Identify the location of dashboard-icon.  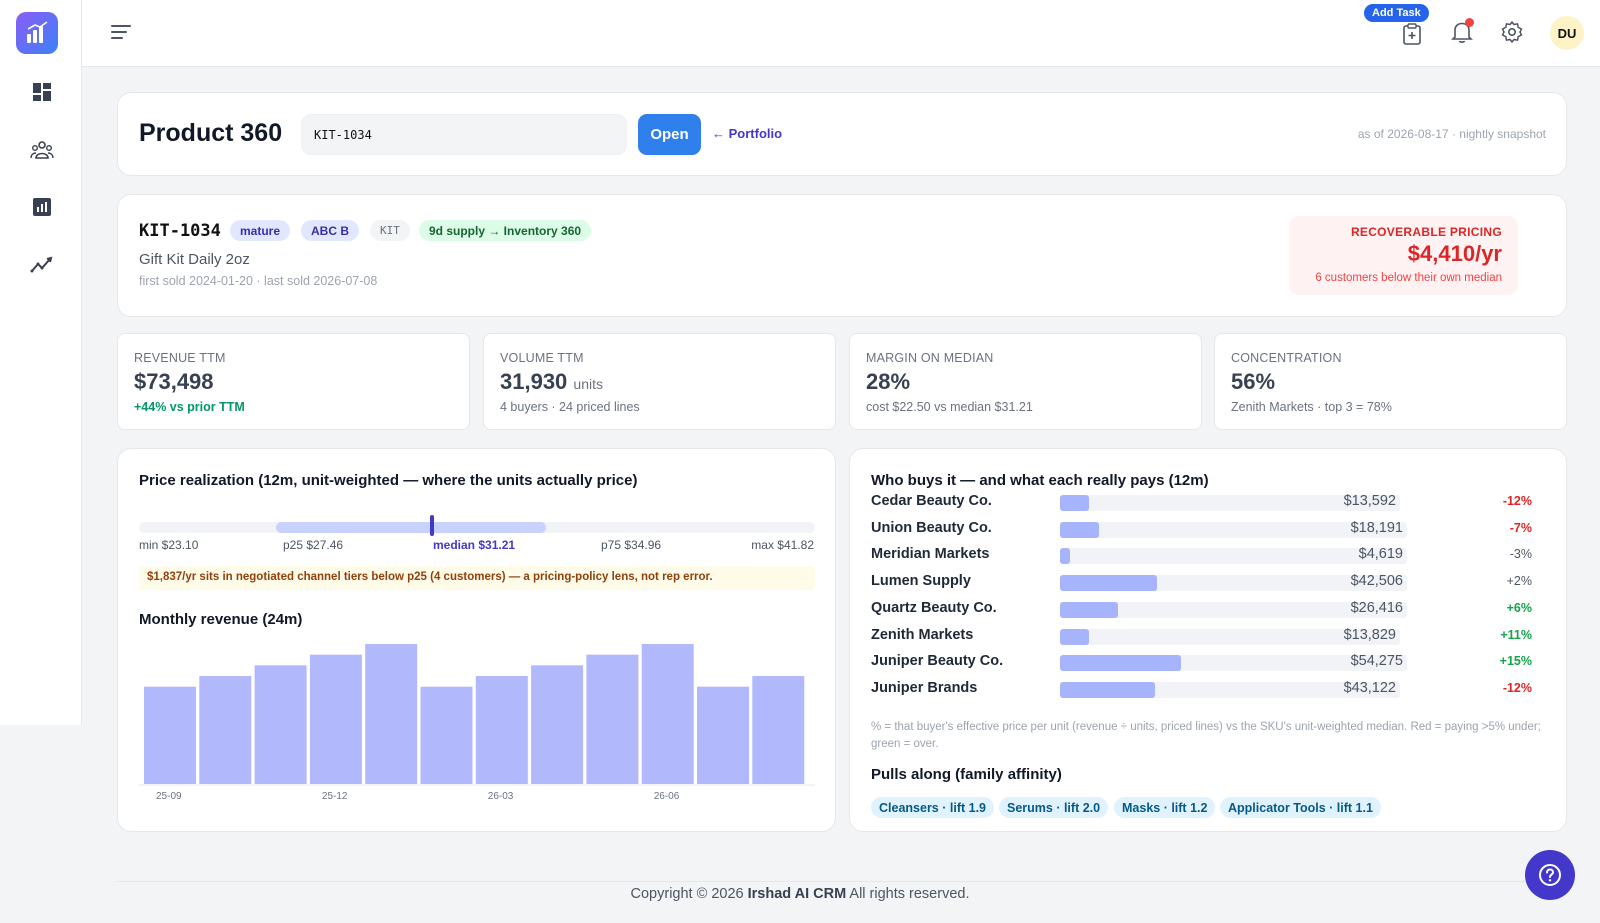
(42, 92).